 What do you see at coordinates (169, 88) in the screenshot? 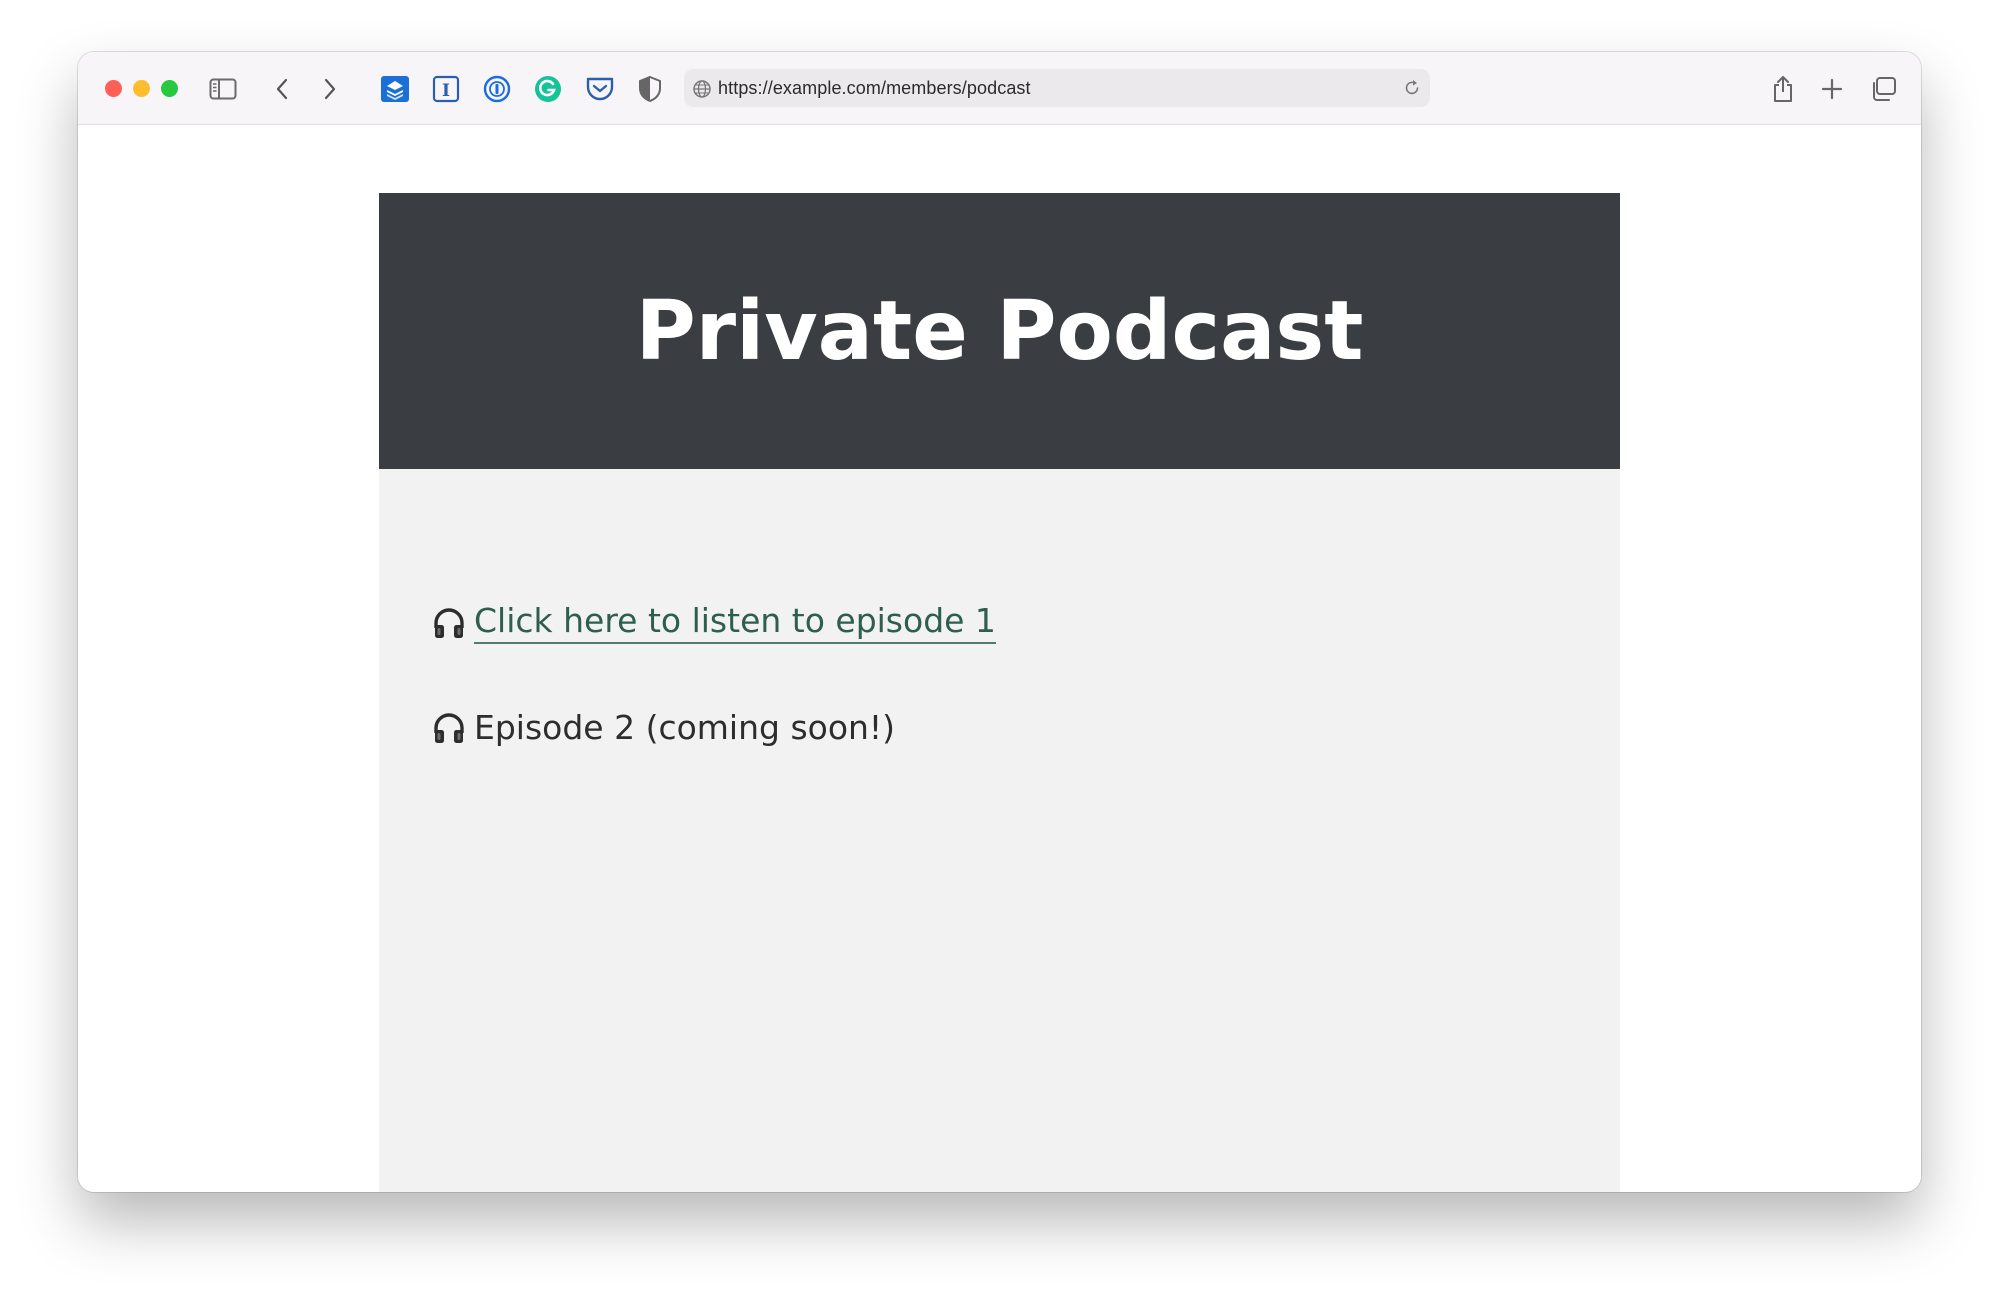
I see `zoom-window-button` at bounding box center [169, 88].